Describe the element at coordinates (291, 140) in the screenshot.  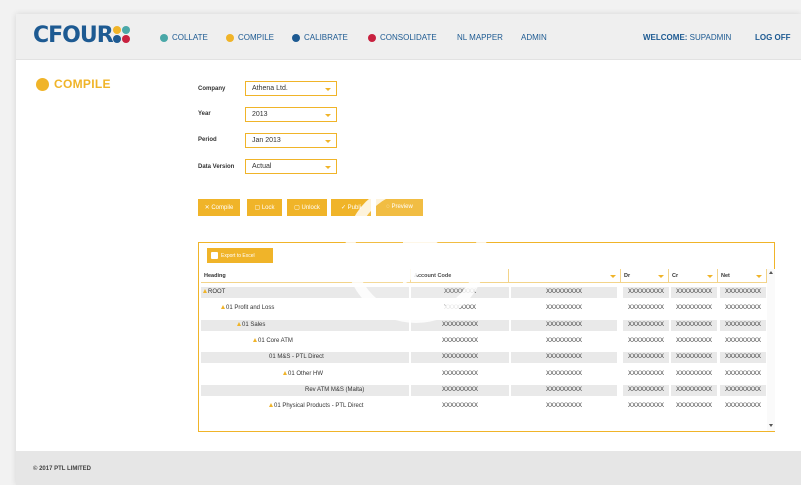
I see `period-select: Jan 2013` at that location.